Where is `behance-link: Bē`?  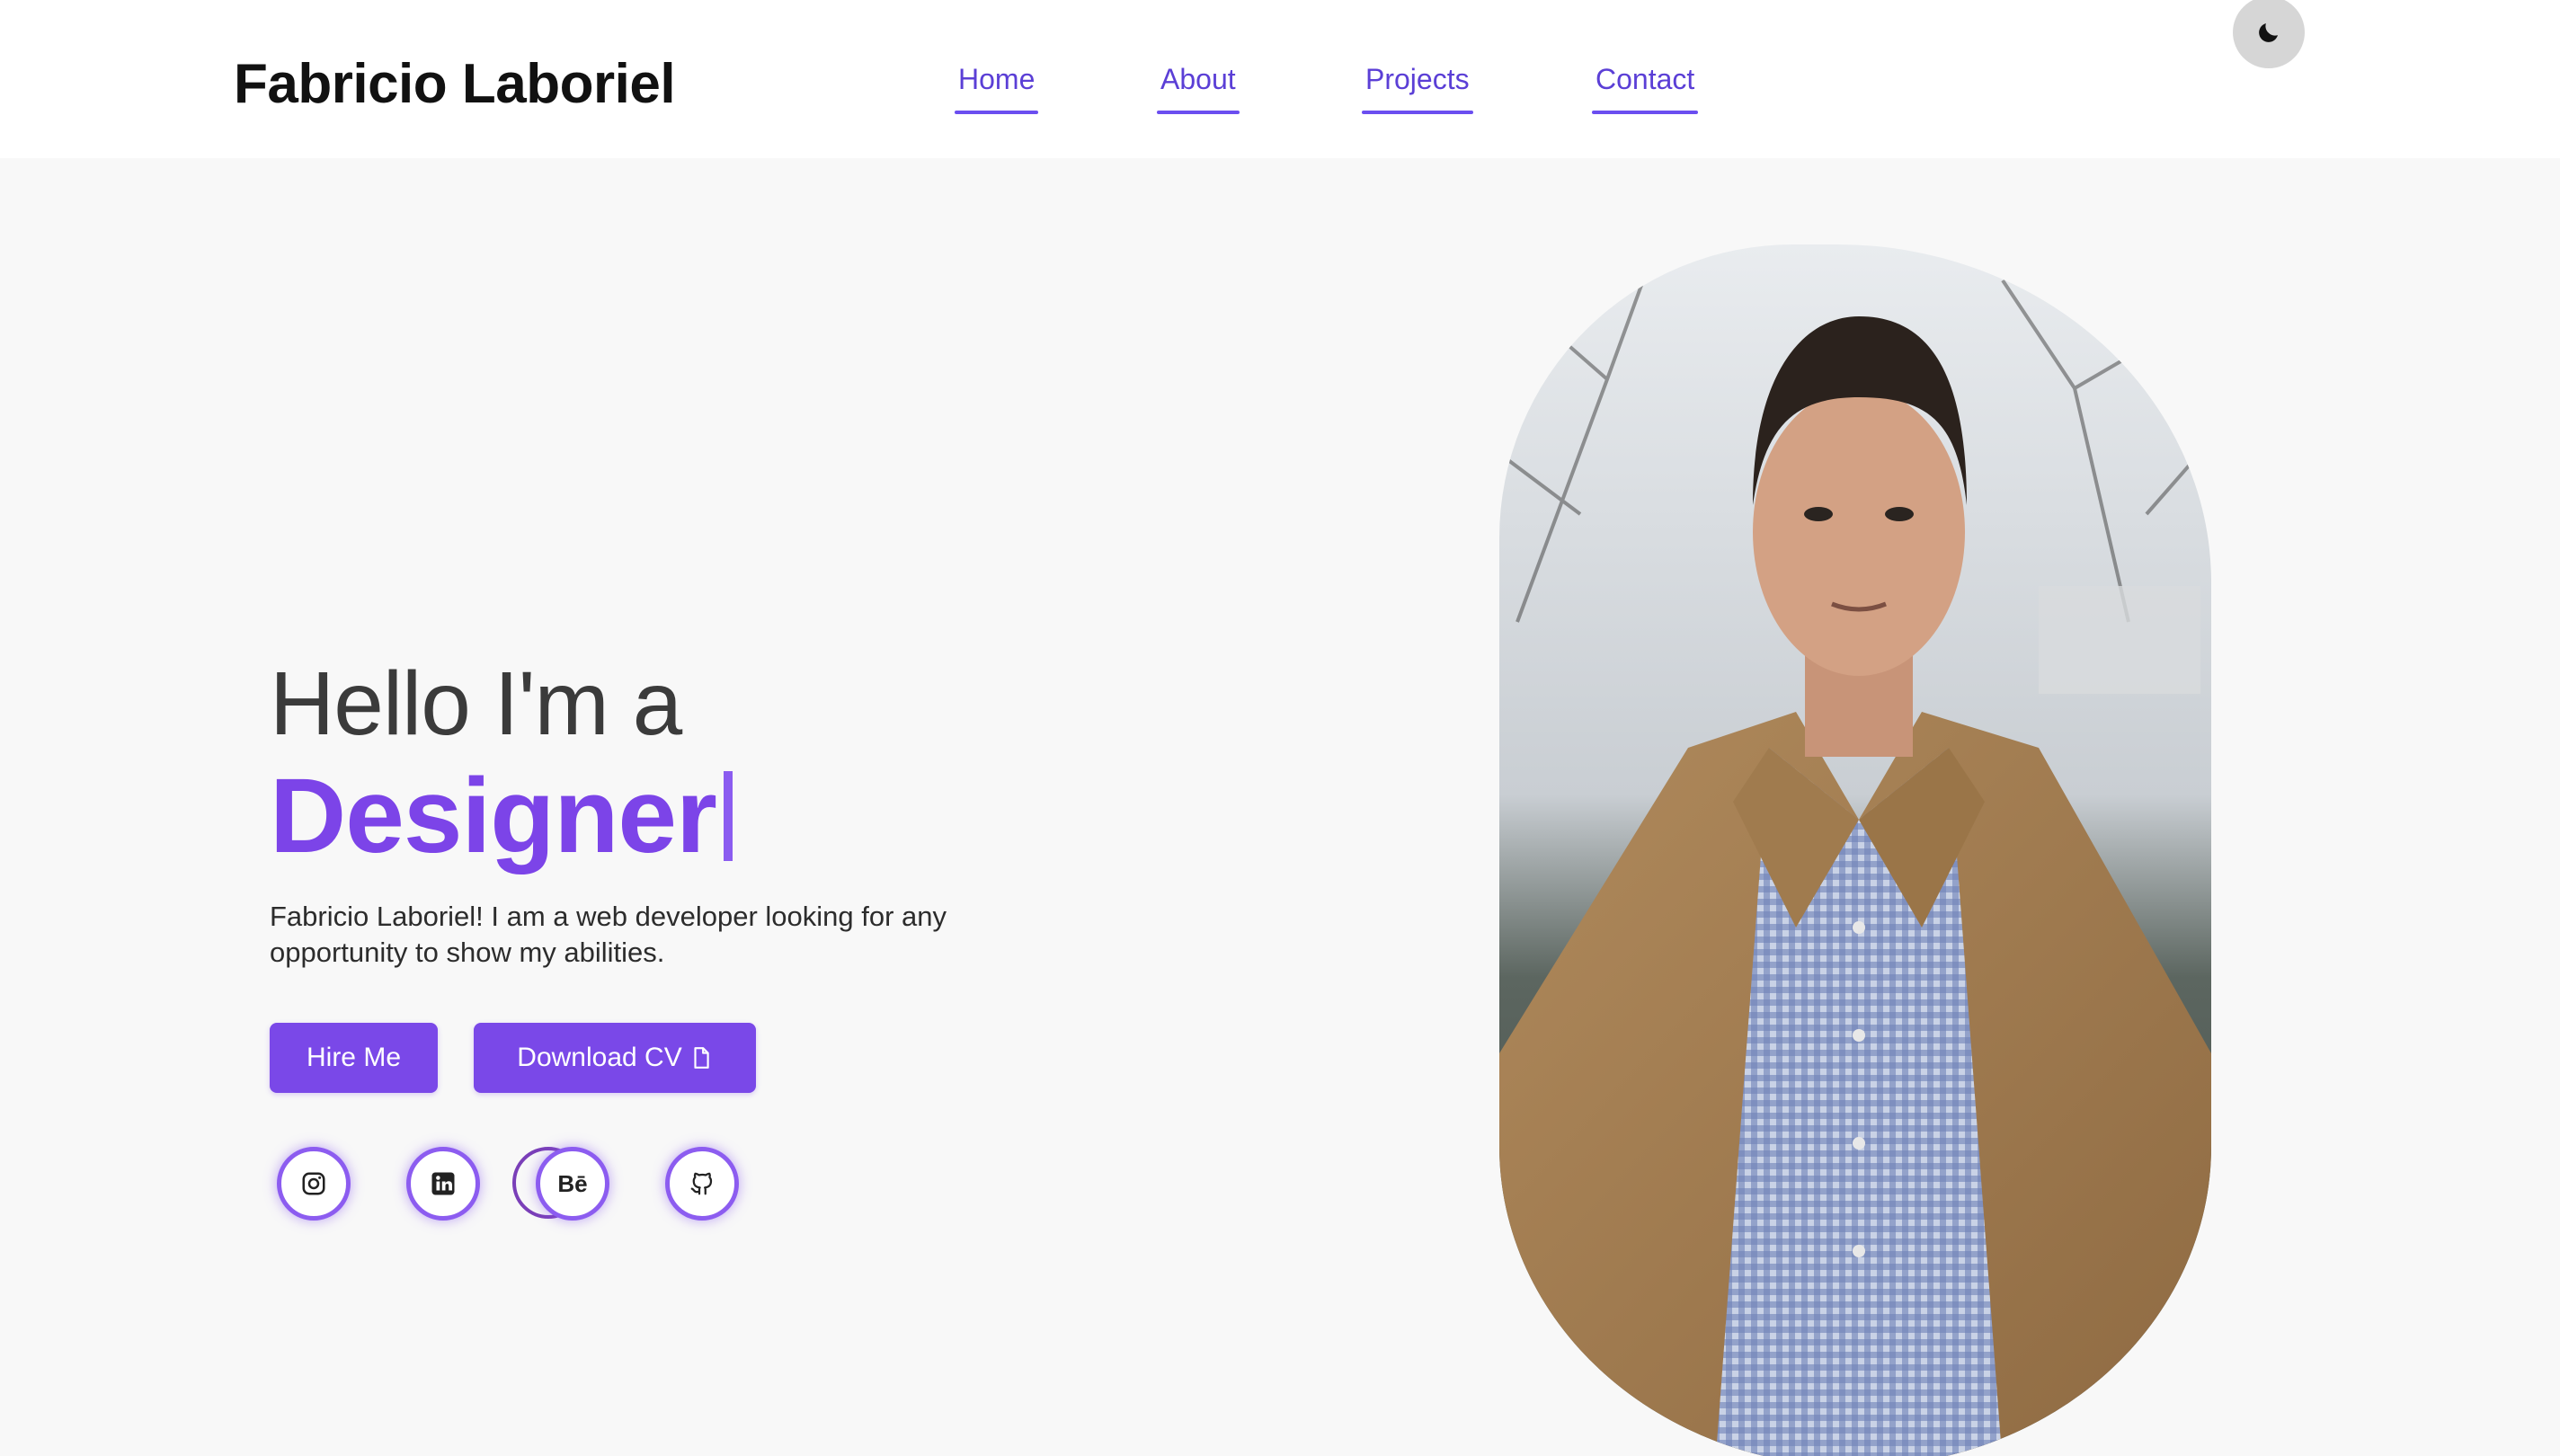
behance-link: Bē is located at coordinates (572, 1184).